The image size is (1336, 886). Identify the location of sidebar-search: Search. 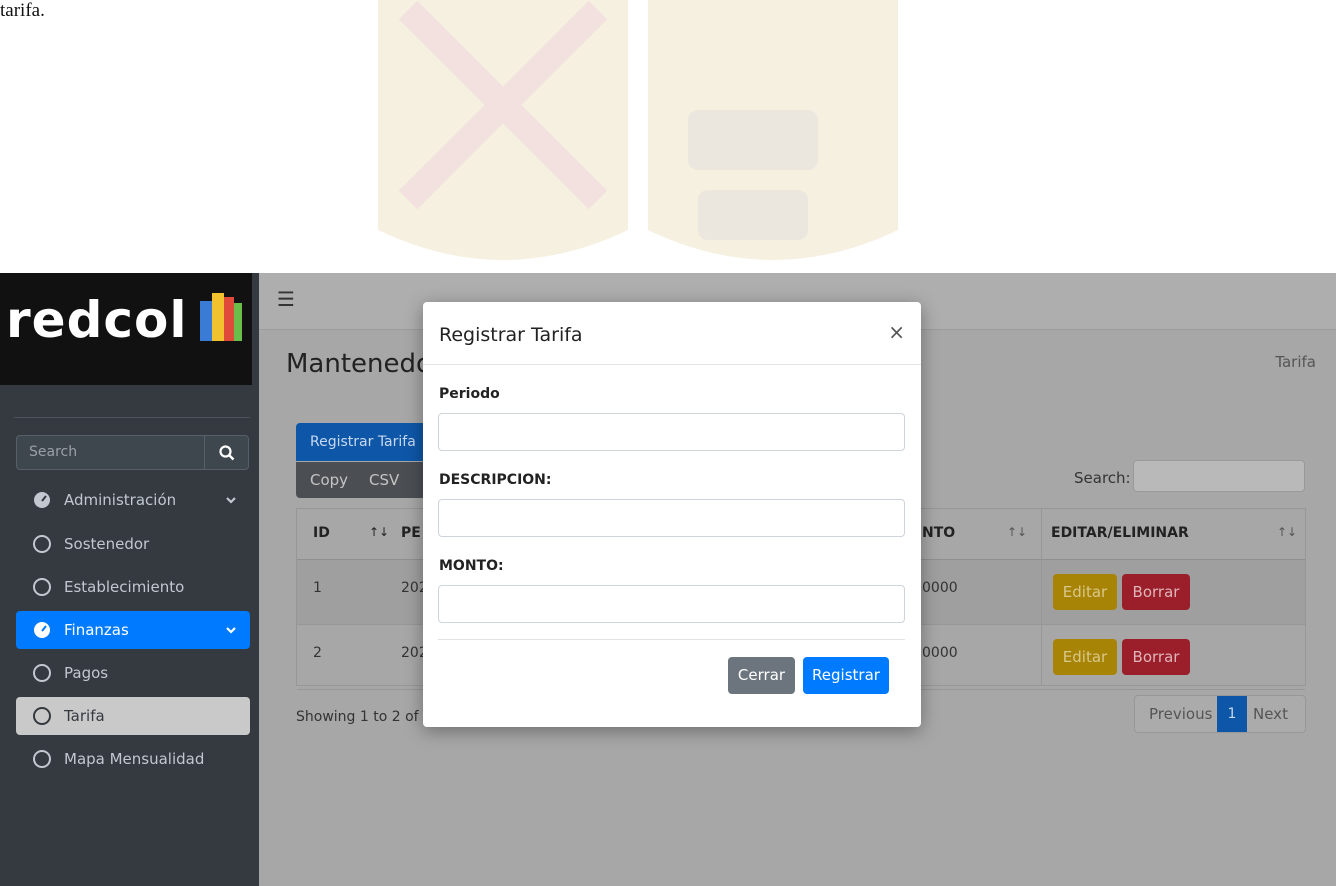
(132, 453).